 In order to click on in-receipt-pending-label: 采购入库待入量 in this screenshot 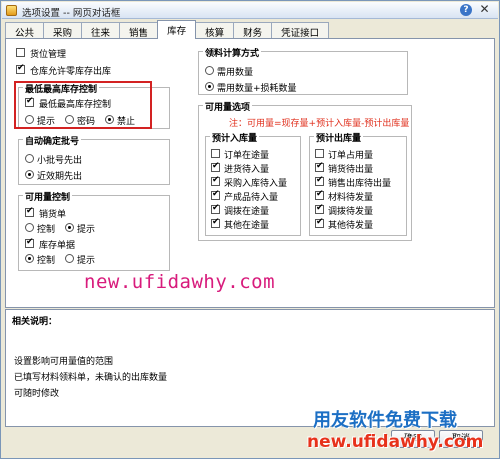, I will do `click(256, 184)`.